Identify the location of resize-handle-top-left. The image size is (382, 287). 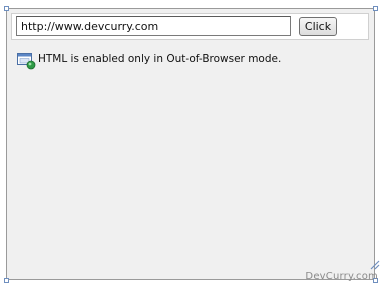
(6, 8).